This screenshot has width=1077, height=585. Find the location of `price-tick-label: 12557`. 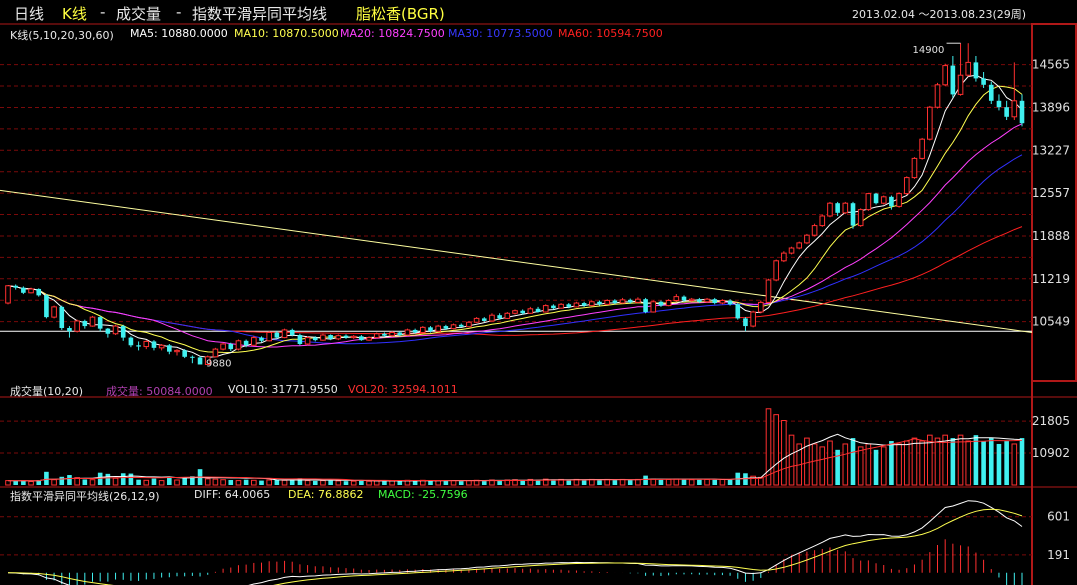

price-tick-label: 12557 is located at coordinates (1051, 193).